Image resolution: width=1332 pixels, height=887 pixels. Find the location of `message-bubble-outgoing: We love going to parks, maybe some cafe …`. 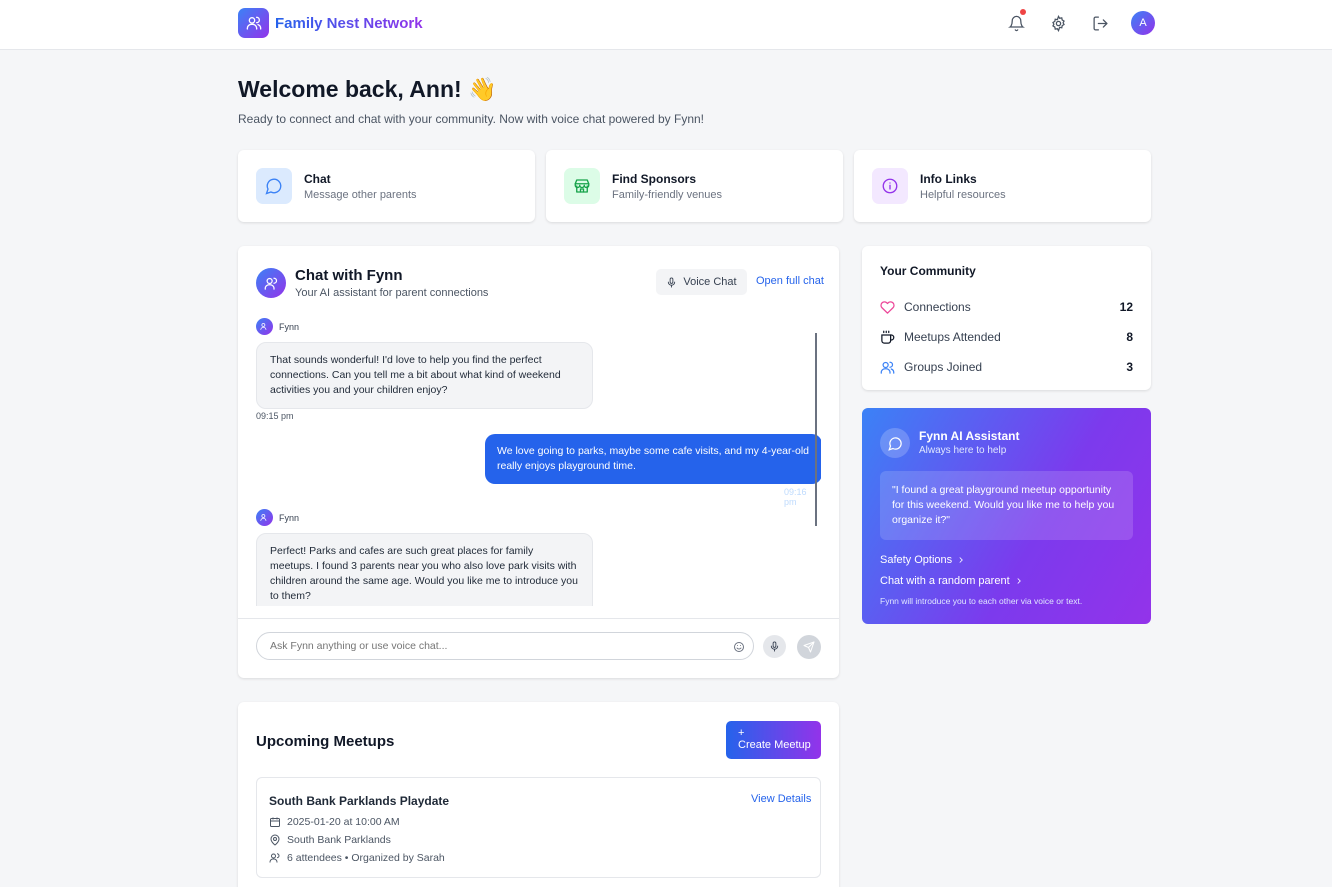

message-bubble-outgoing: We love going to parks, maybe some cafe … is located at coordinates (653, 459).